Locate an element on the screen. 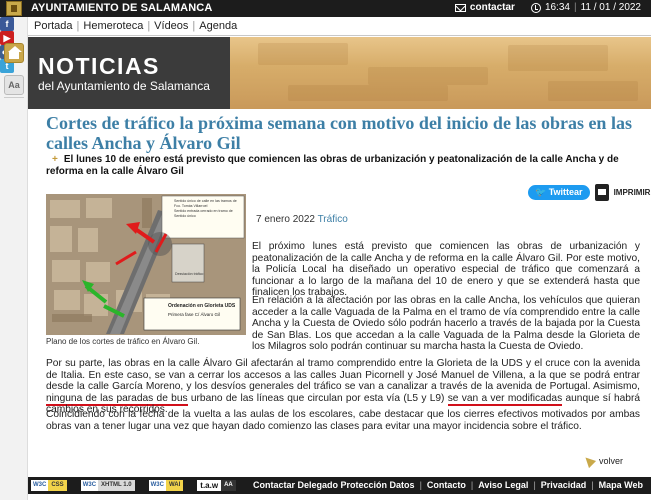 The image size is (651, 500). current-date: 11 / 01 / 2022 is located at coordinates (610, 7).